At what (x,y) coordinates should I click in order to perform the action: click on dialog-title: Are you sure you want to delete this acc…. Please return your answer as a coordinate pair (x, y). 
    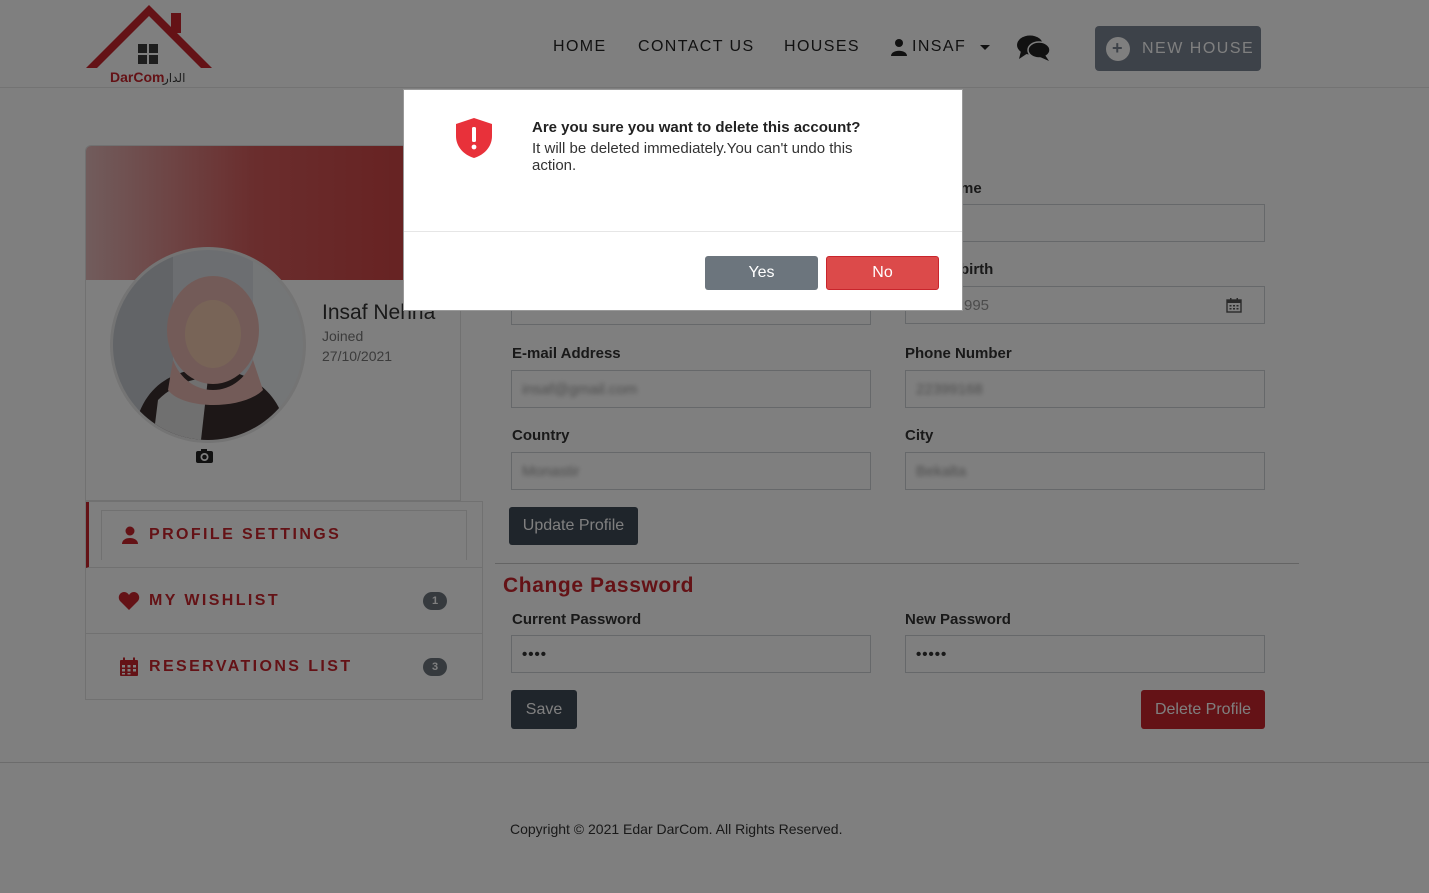
    Looking at the image, I should click on (696, 127).